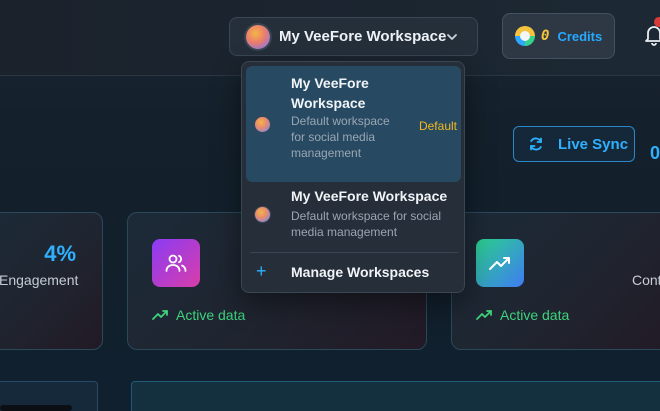  I want to click on credits-label: Credits, so click(580, 36).